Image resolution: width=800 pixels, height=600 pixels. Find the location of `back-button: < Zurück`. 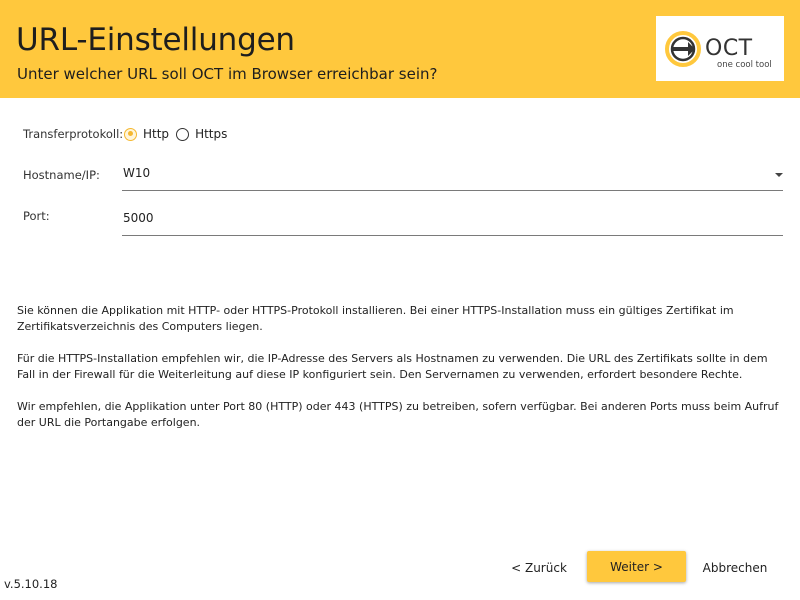

back-button: < Zurück is located at coordinates (539, 568).